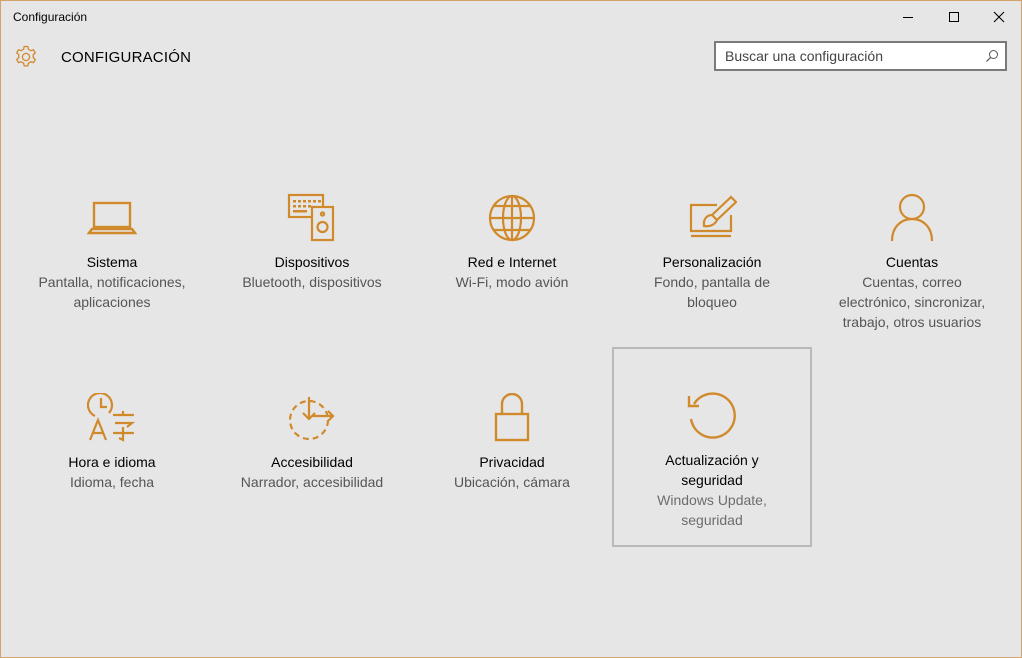 This screenshot has height=658, width=1022. Describe the element at coordinates (512, 250) in the screenshot. I see `tile-red-internet: Red e Internet Wi-Fi, modo avión` at that location.